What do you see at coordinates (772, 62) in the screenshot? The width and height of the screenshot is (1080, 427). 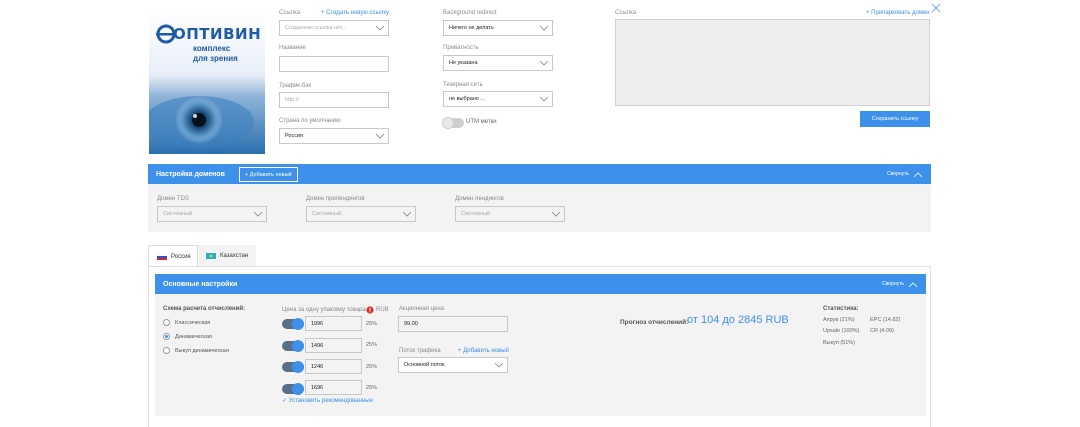 I see `link-textarea` at bounding box center [772, 62].